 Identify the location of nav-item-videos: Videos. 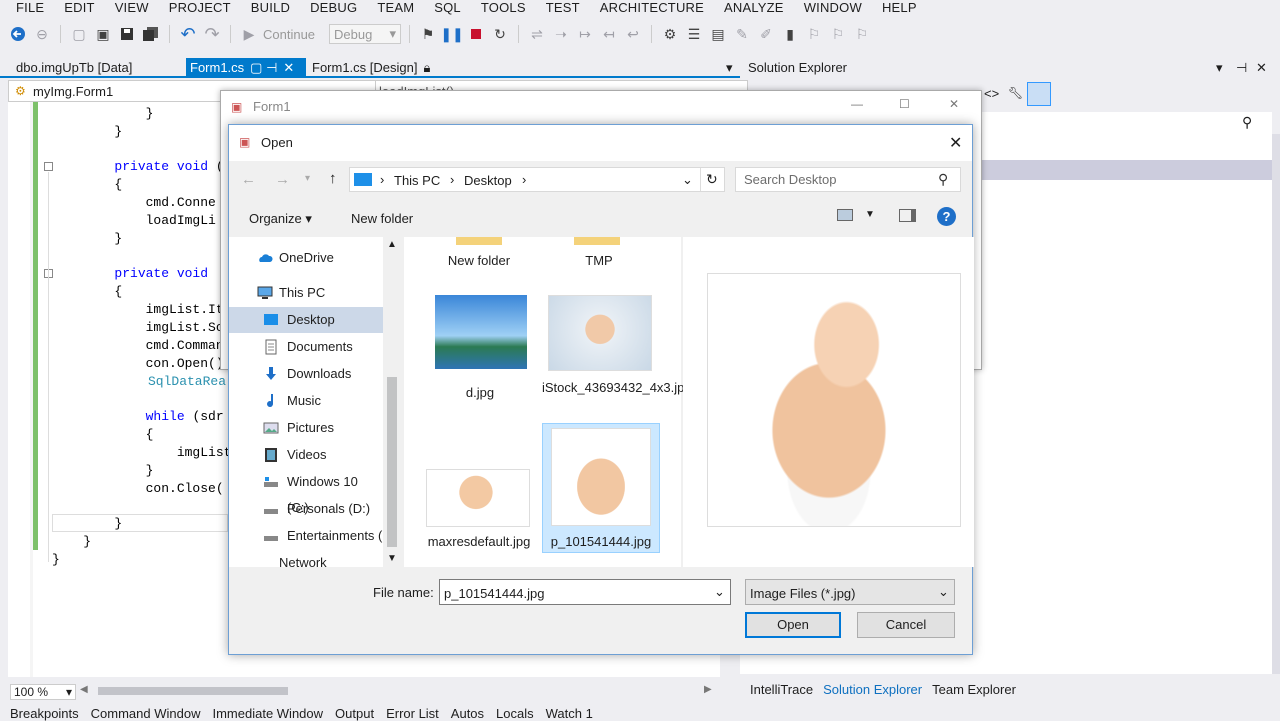
(306, 455).